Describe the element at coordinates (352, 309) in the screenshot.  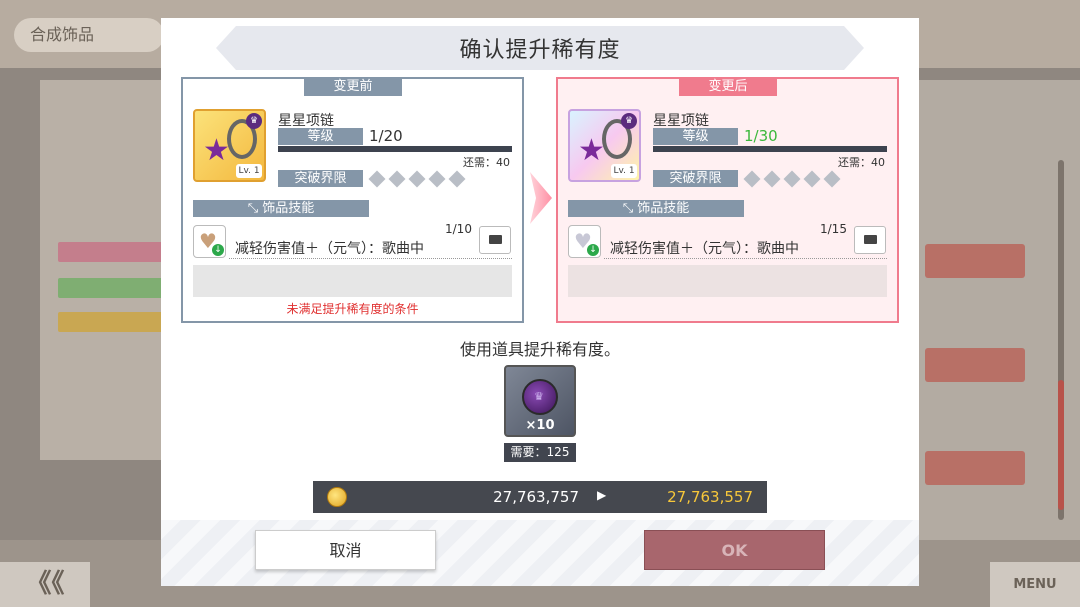
I see `warning-text: 未满足提升稀有度的条件` at that location.